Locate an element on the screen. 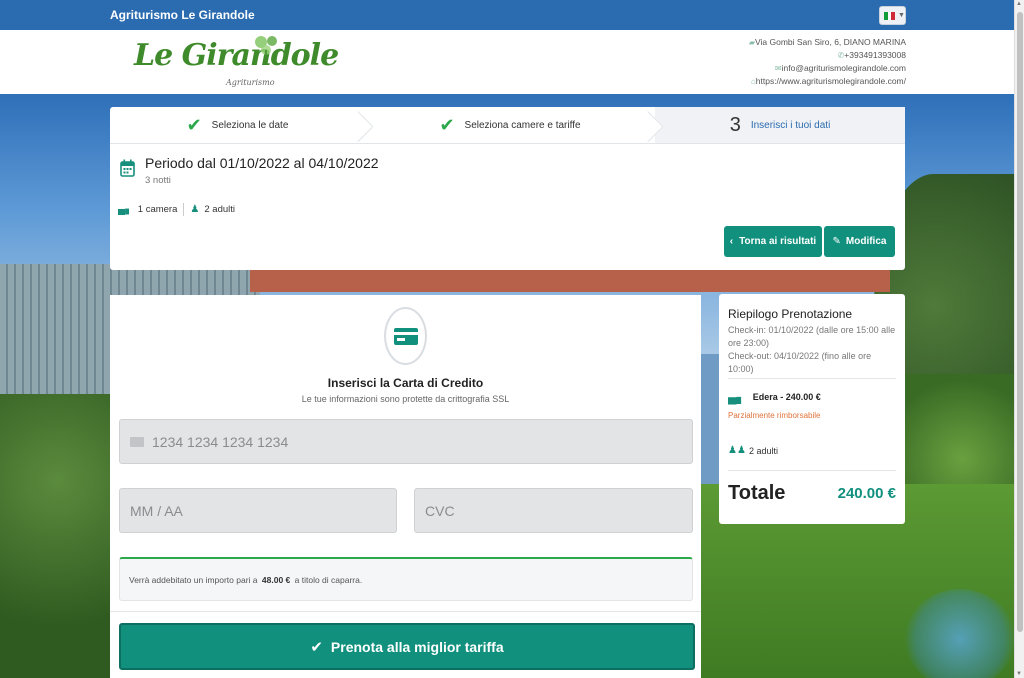 The image size is (1024, 678). back-to-results-button: ‹ Torna ai risultati is located at coordinates (773, 241).